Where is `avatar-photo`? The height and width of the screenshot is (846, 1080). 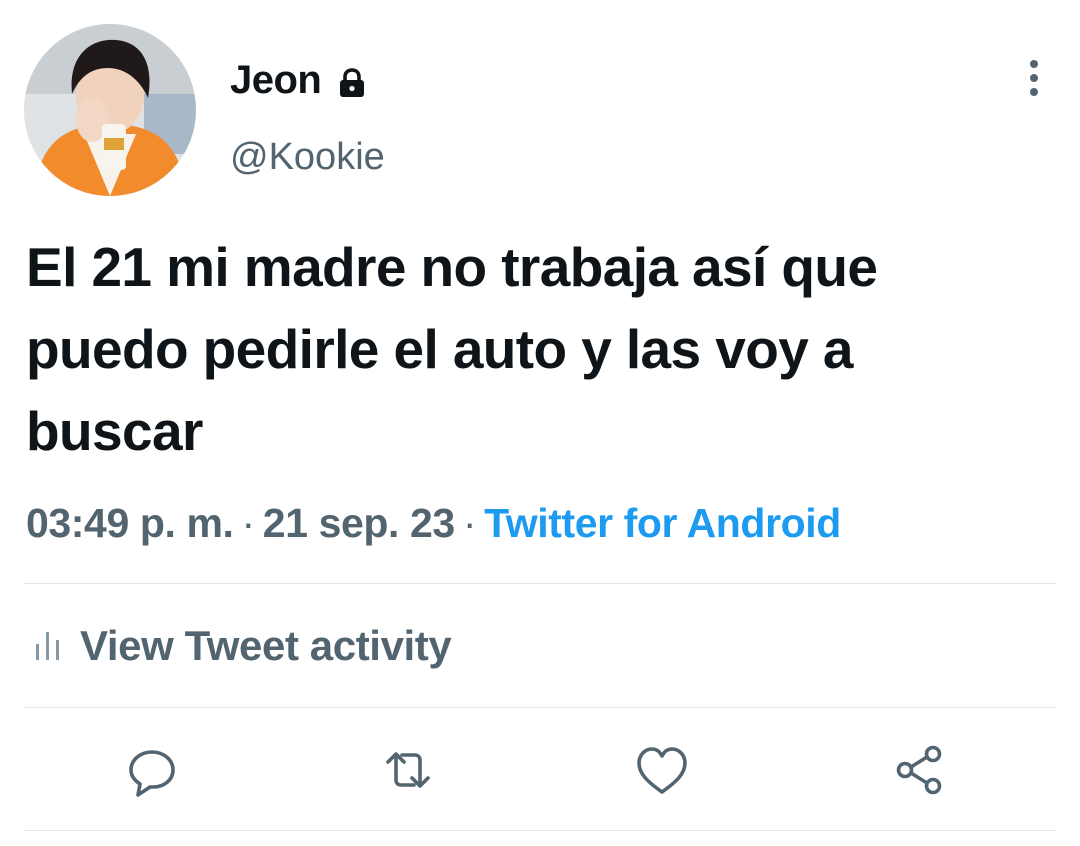
avatar-photo is located at coordinates (110, 110).